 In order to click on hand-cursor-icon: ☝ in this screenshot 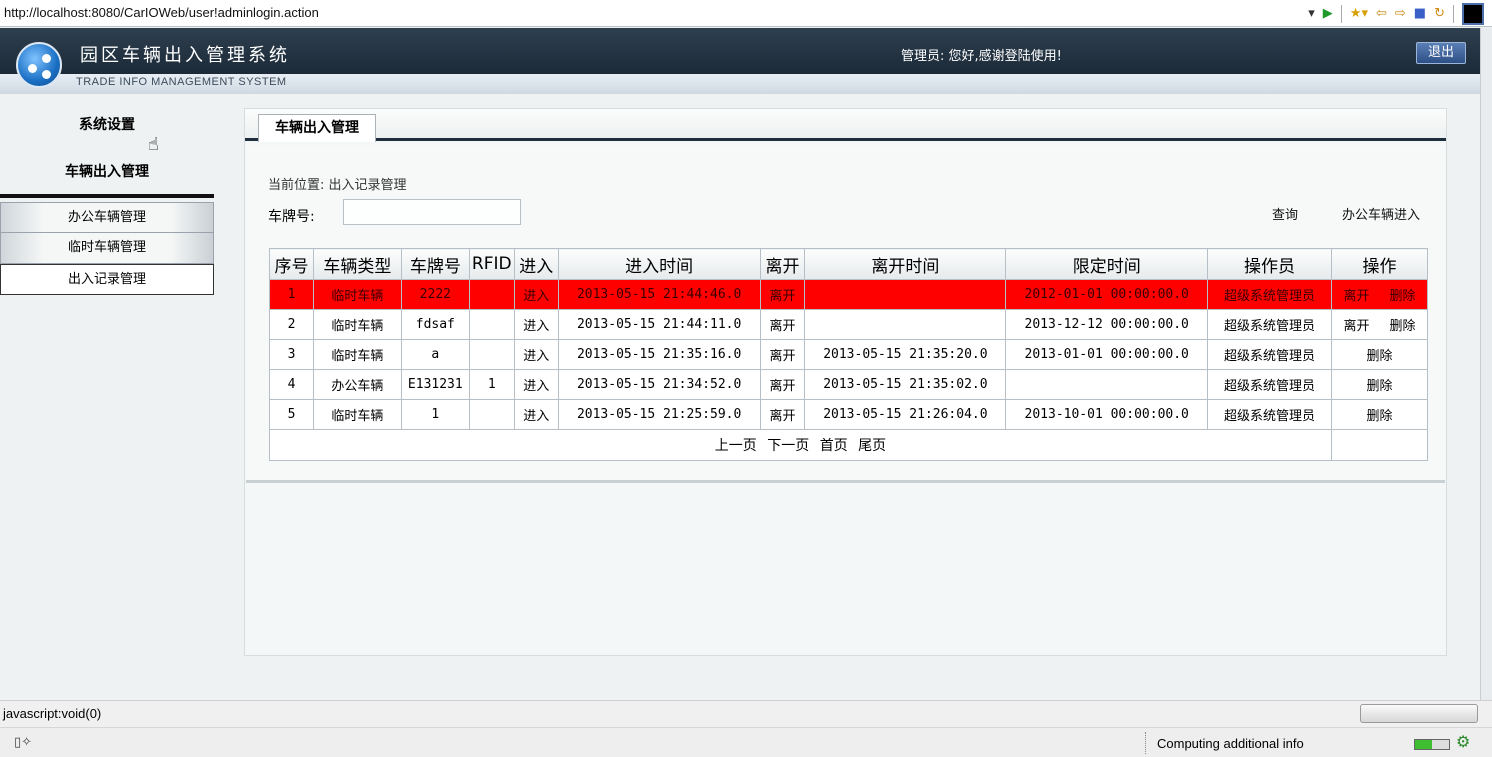, I will do `click(153, 144)`.